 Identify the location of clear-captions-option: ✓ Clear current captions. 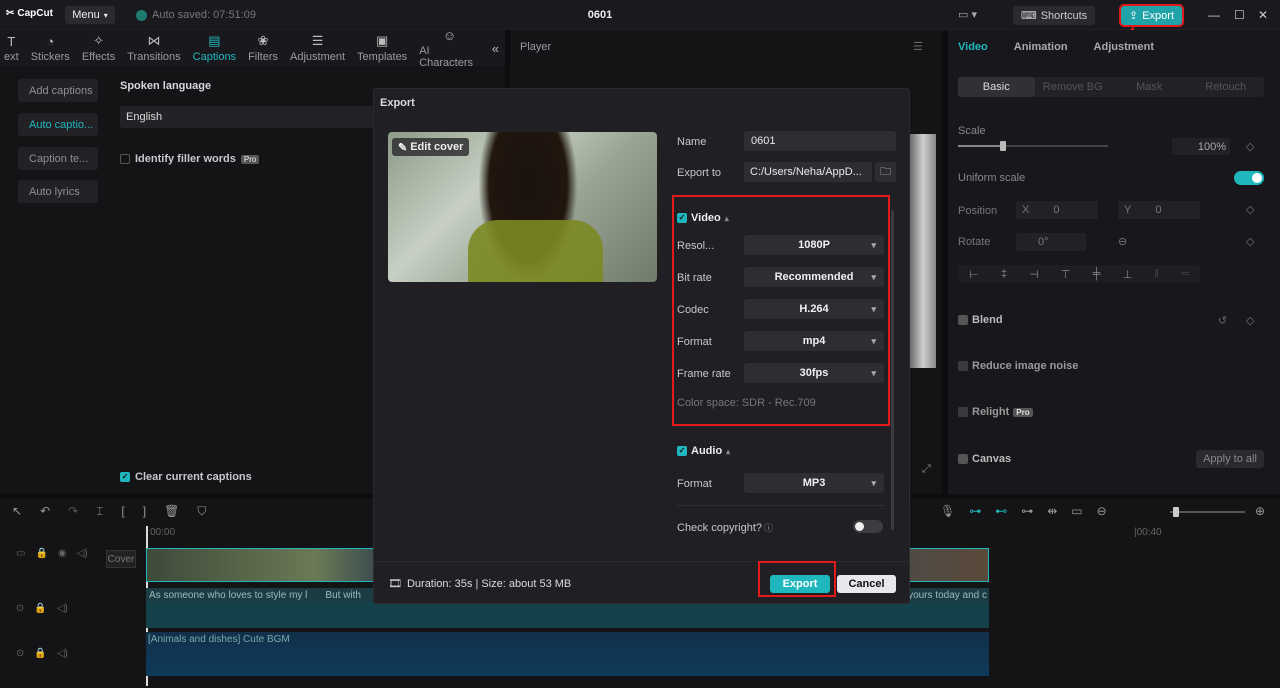
(186, 477).